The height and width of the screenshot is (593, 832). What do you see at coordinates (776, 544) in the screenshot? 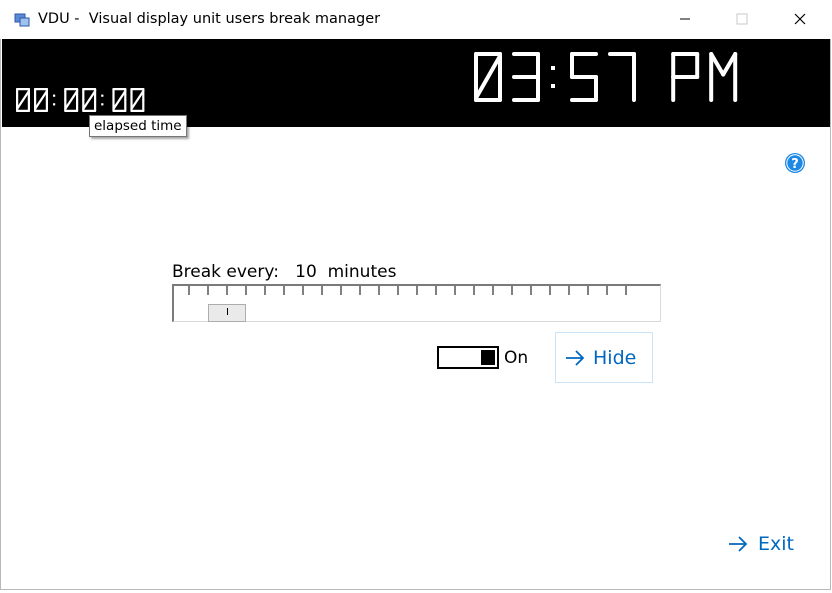
I see `exit-button-label: Exit` at bounding box center [776, 544].